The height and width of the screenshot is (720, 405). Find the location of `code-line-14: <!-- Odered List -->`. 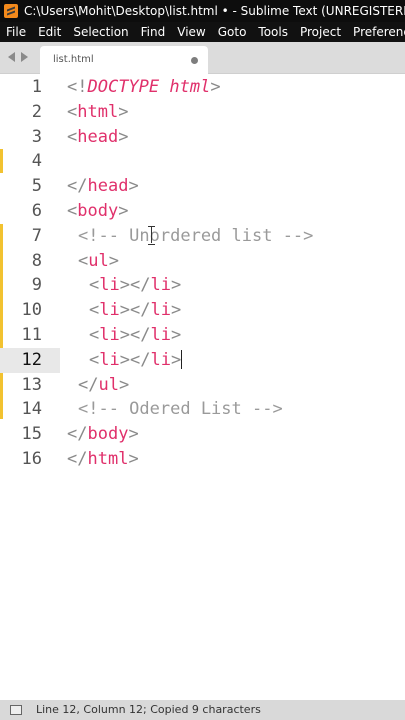

code-line-14: <!-- Odered List --> is located at coordinates (180, 409).